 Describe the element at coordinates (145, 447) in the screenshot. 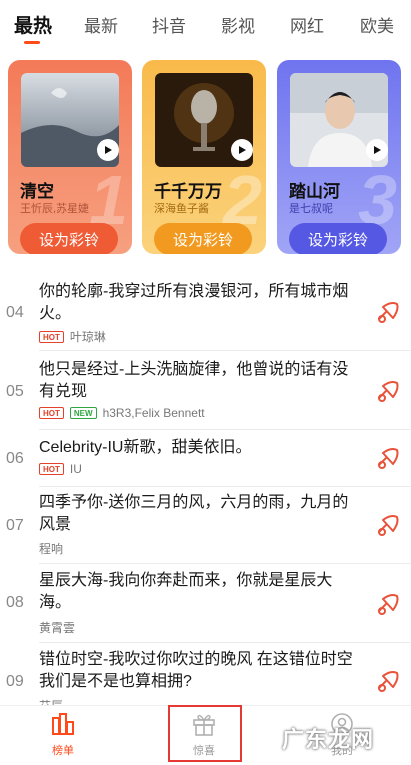

I see `song-title: Celebrity-IU新歌，甜美依旧。` at that location.